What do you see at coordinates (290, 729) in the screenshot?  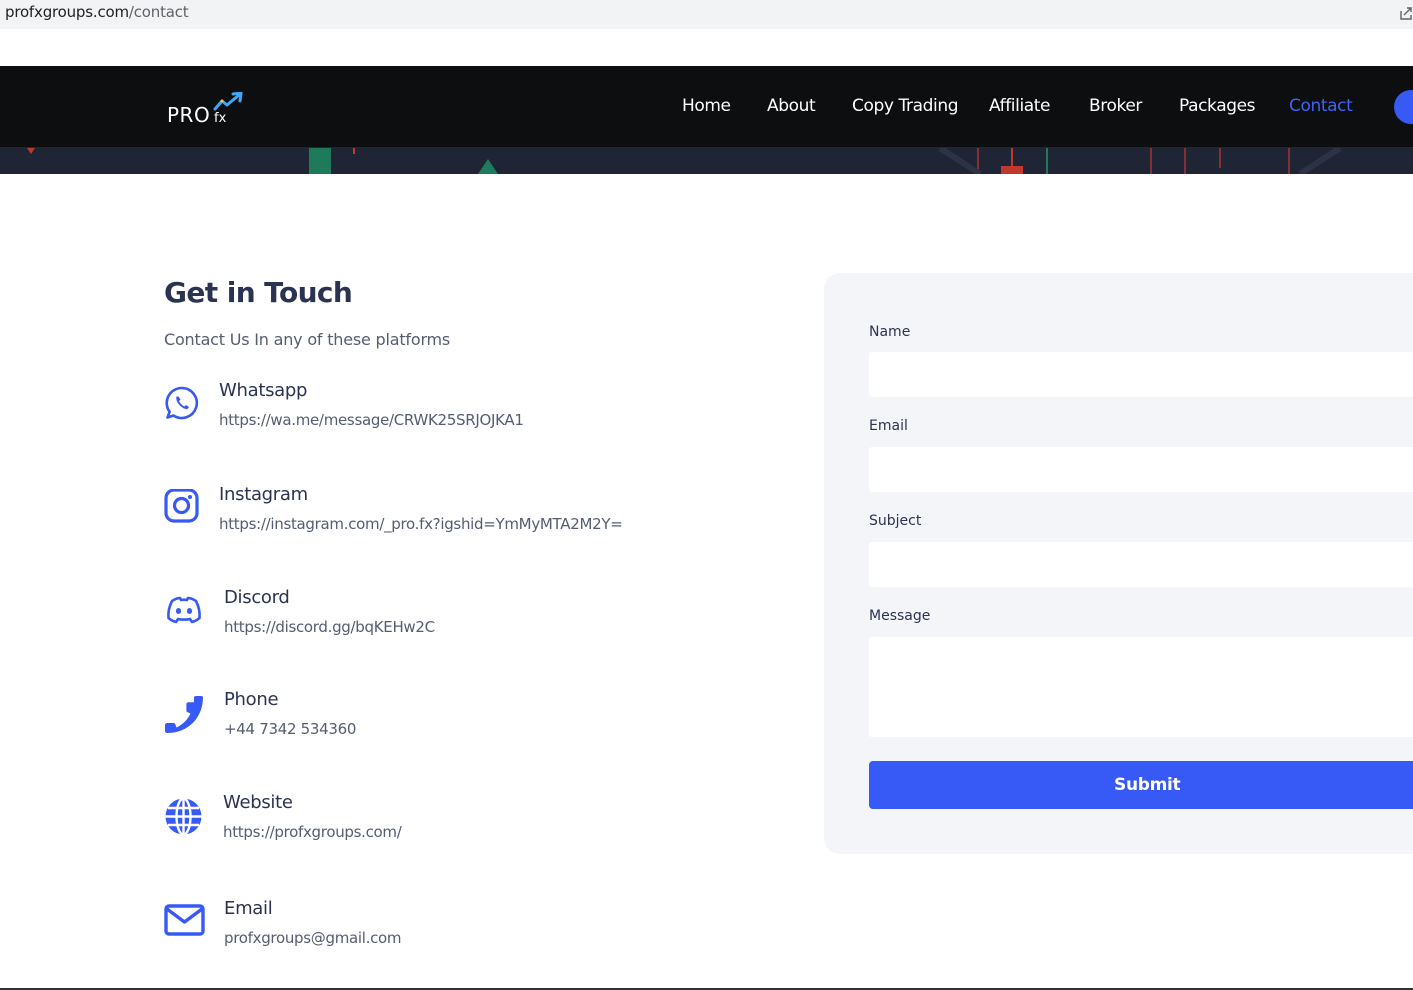 I see `contact-value-phone: +44 7342 534360` at bounding box center [290, 729].